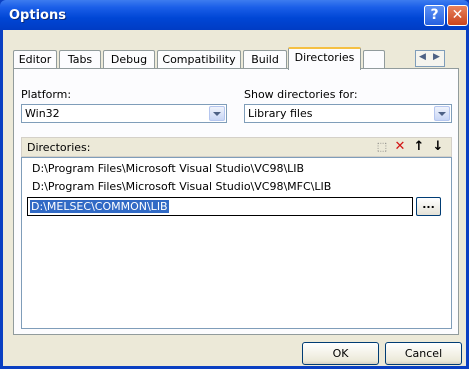 Image resolution: width=469 pixels, height=369 pixels. Describe the element at coordinates (438, 147) in the screenshot. I see `move-down-icon: ↓` at that location.